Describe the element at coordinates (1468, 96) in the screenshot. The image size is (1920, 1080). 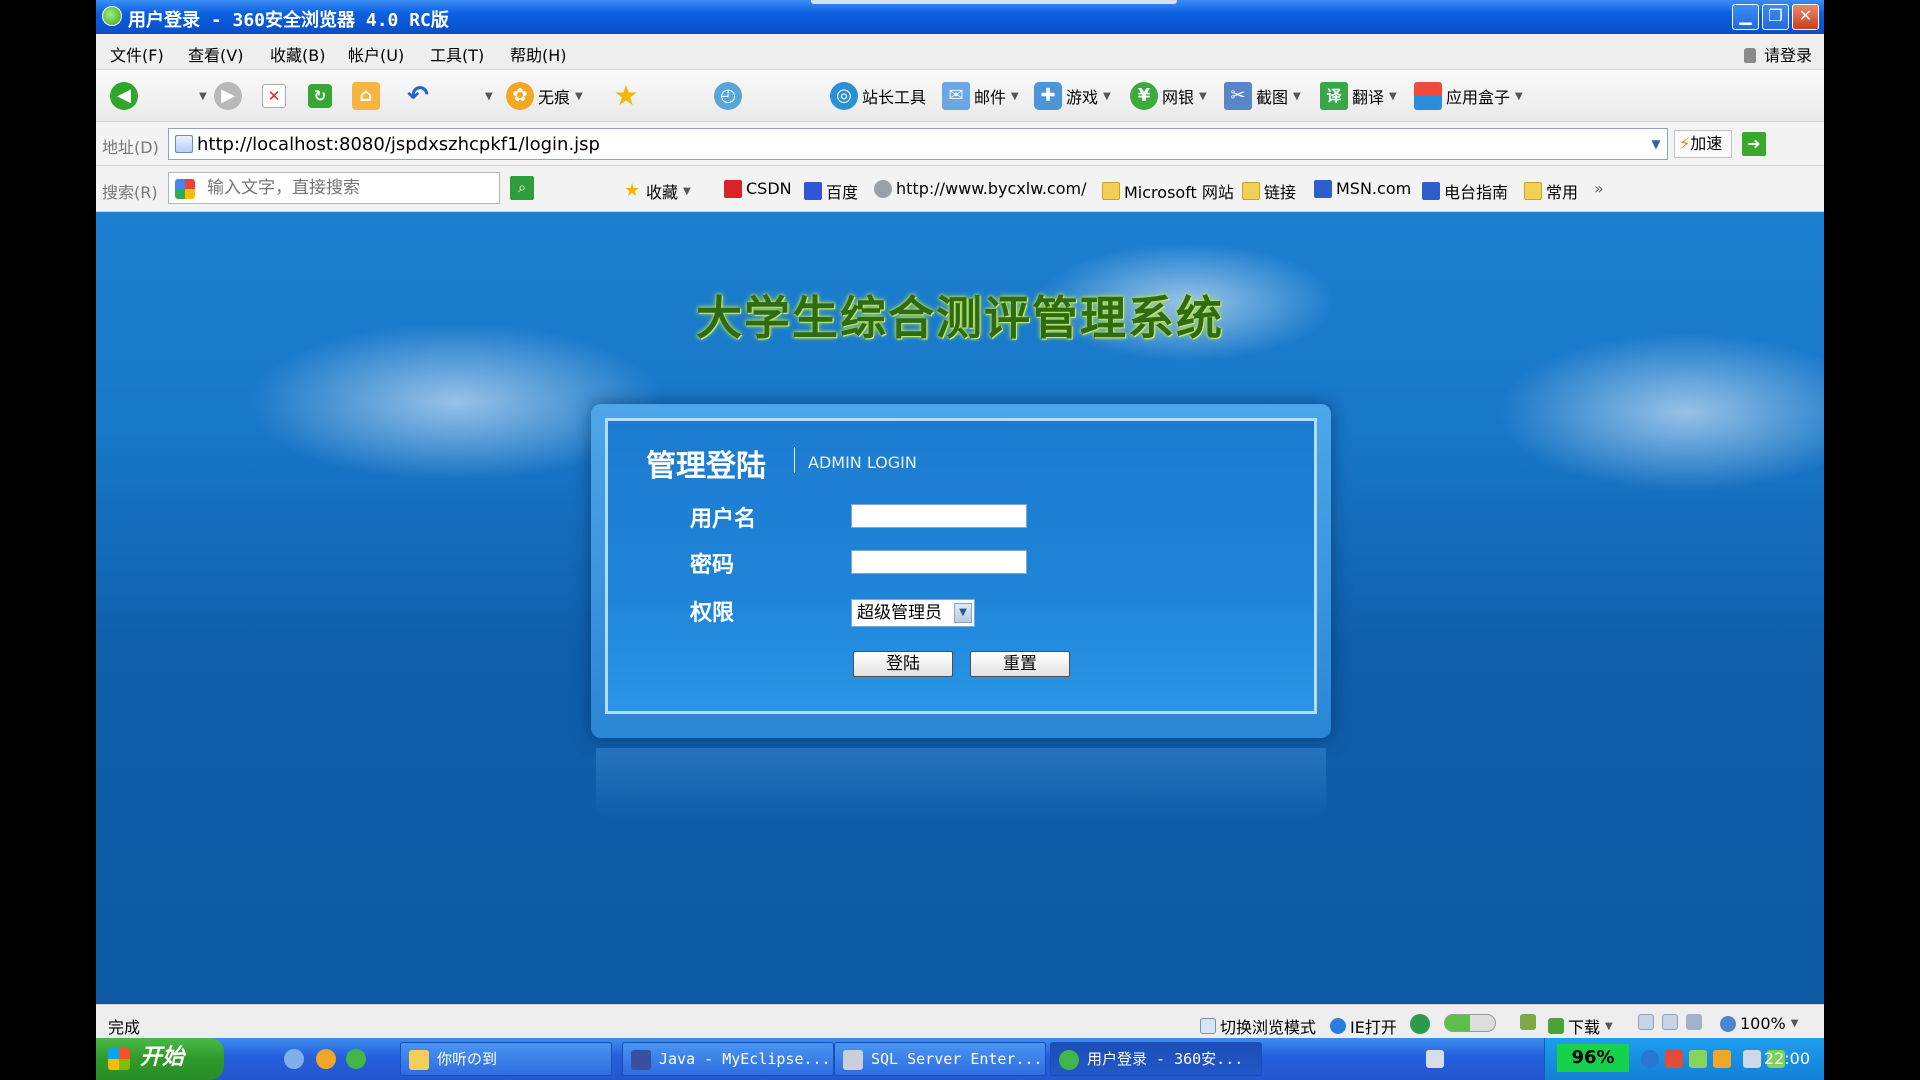
I see `app-box-button: 应用盒子 ▼` at that location.